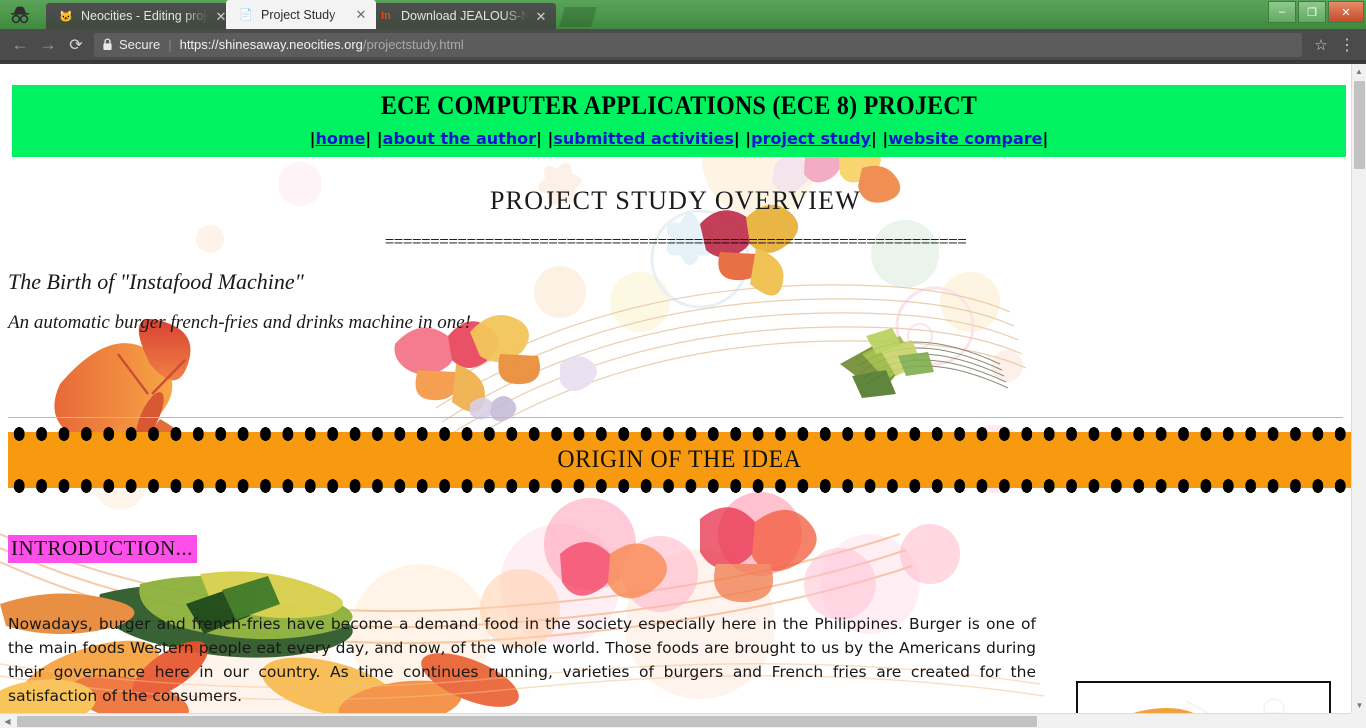 This screenshot has width=1366, height=728. I want to click on nav-link-website-compare: website compare, so click(965, 138).